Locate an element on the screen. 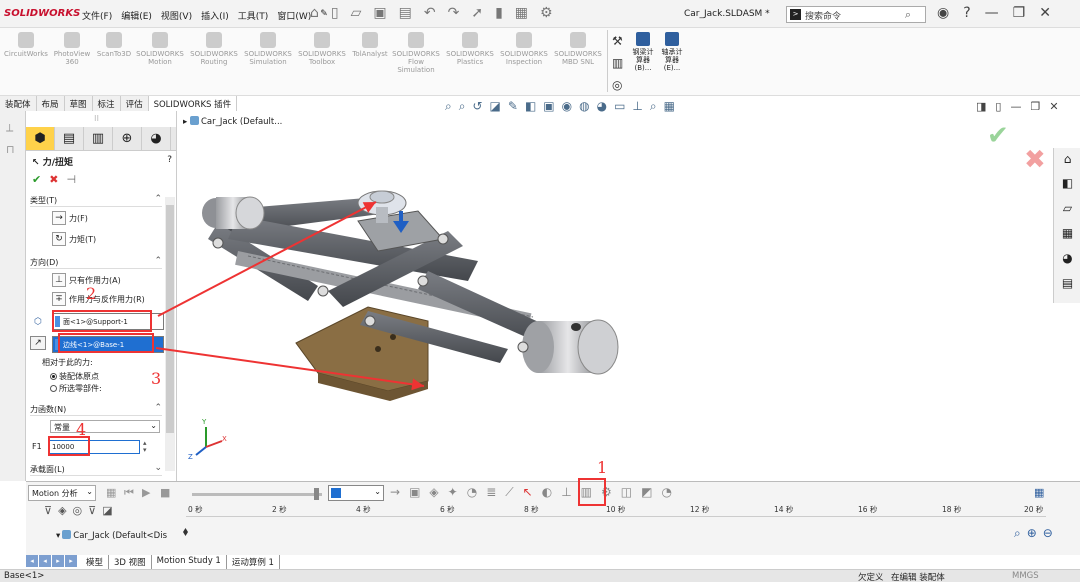  file-properties-icon: ▦ is located at coordinates (521, 13).